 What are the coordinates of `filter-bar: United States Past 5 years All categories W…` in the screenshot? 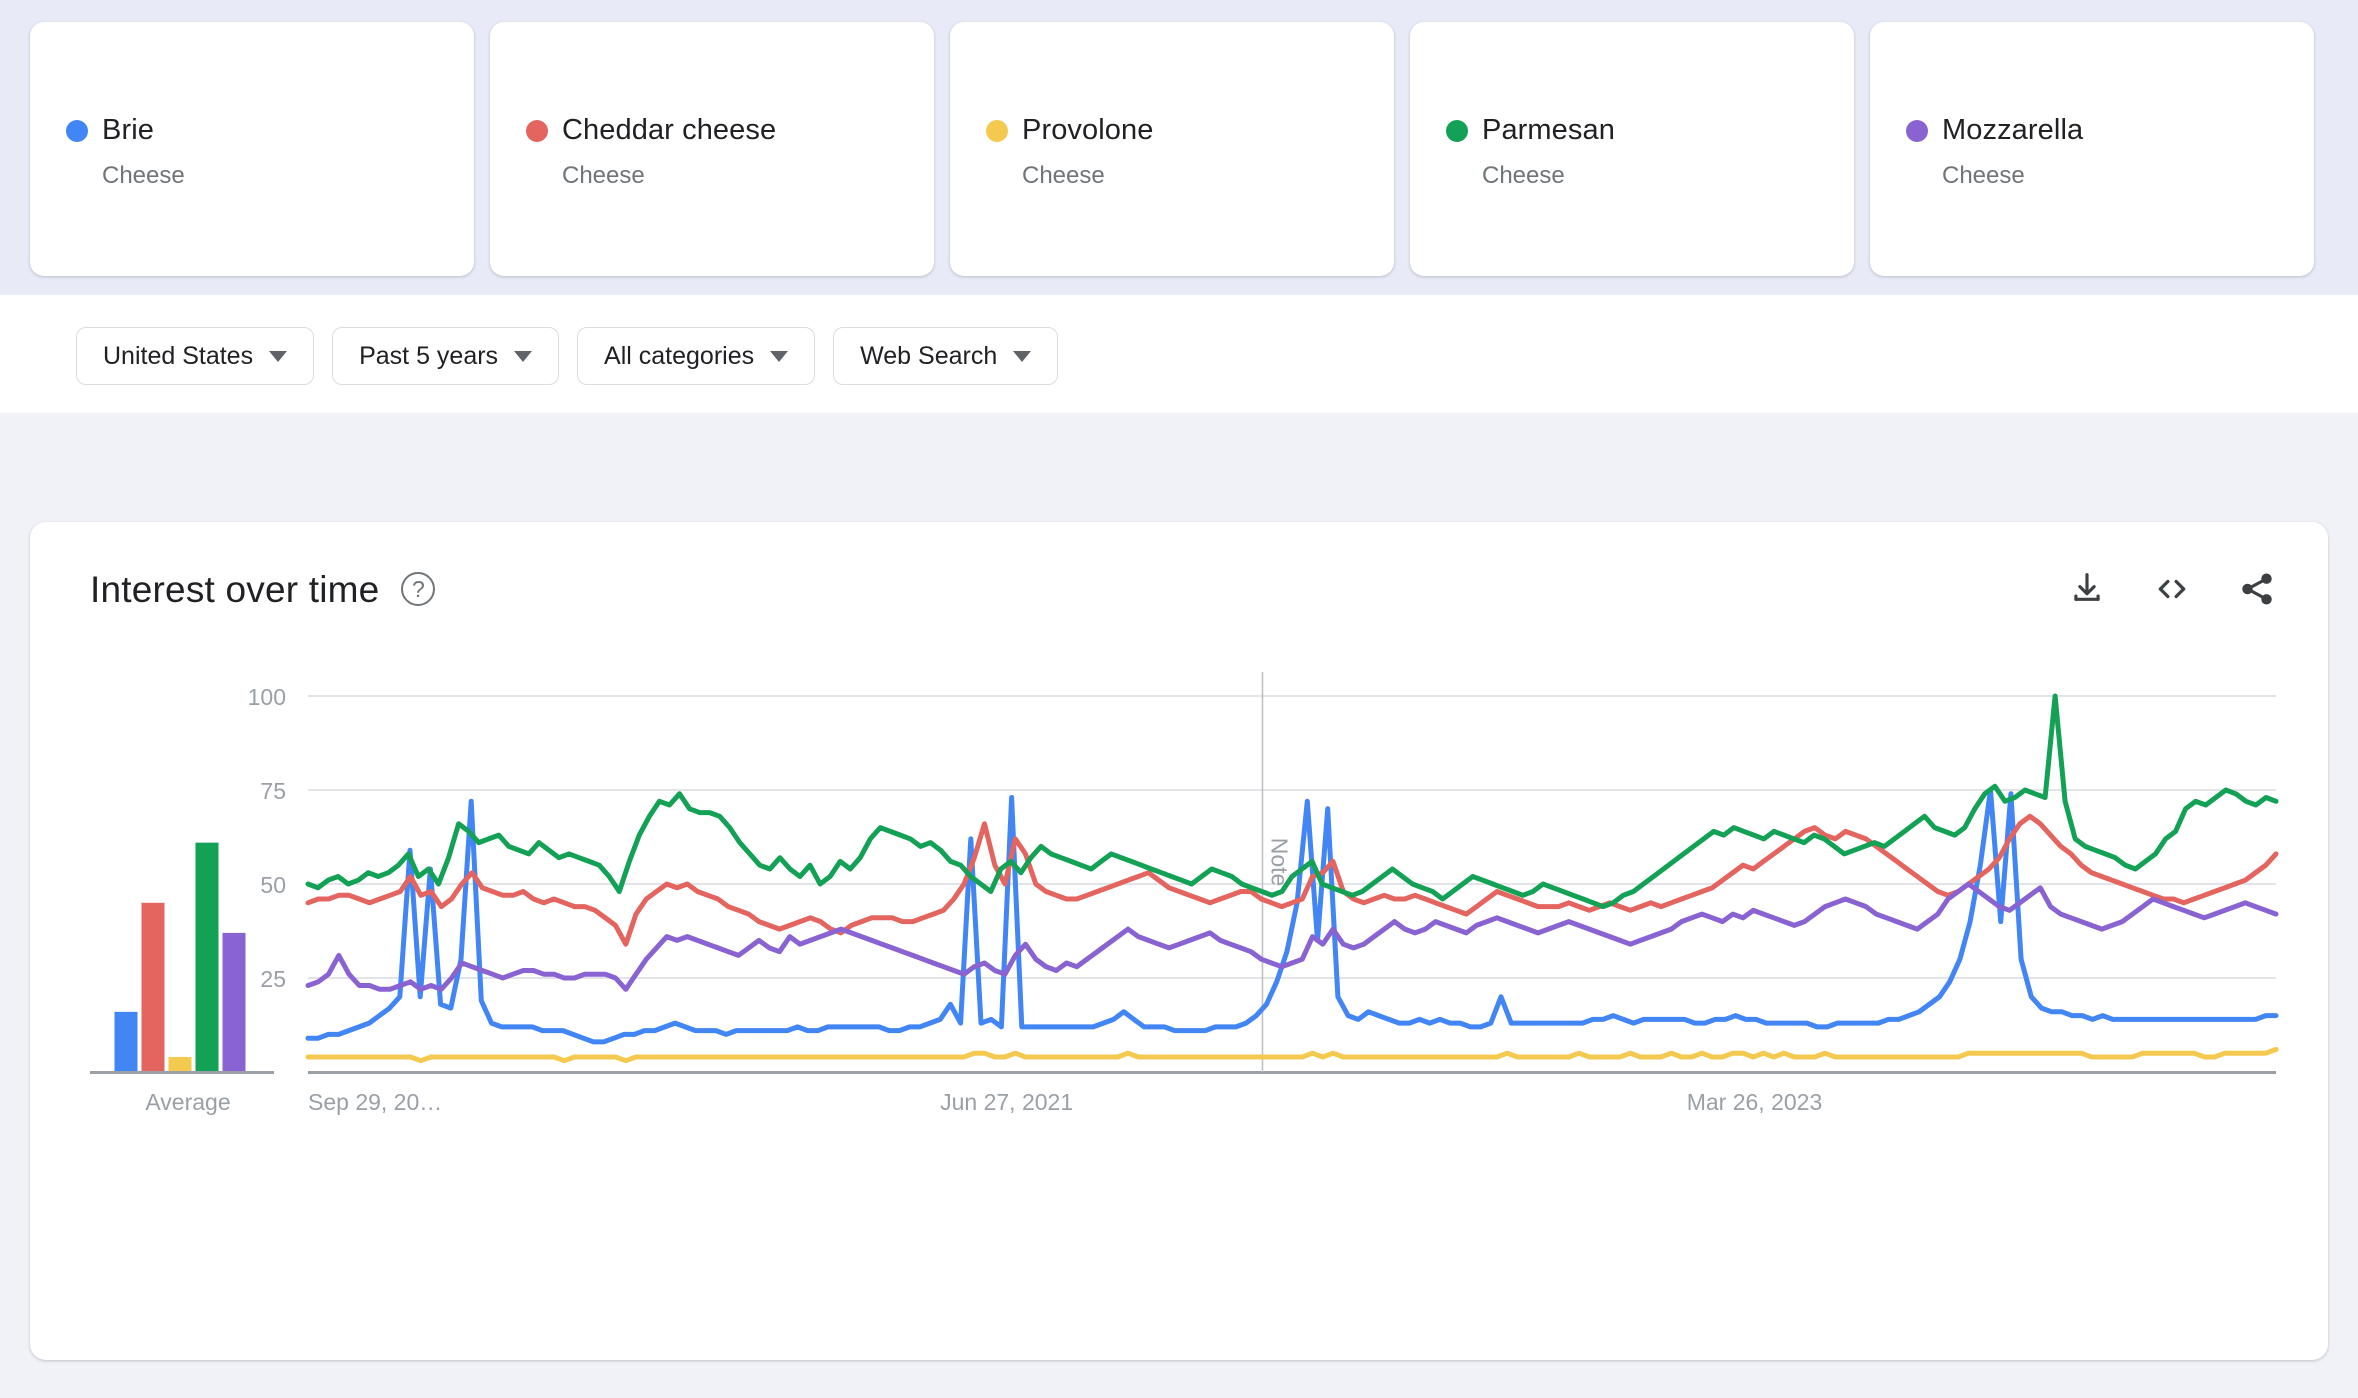 It's located at (1179, 354).